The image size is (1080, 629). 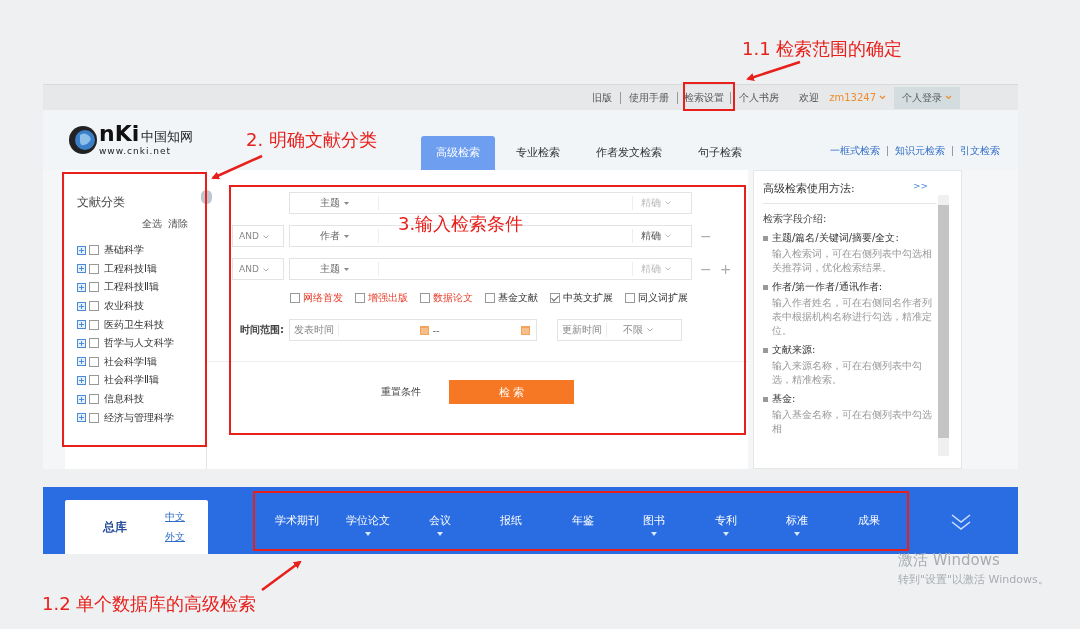 What do you see at coordinates (368, 520) in the screenshot?
I see `database-tab: 学位论文` at bounding box center [368, 520].